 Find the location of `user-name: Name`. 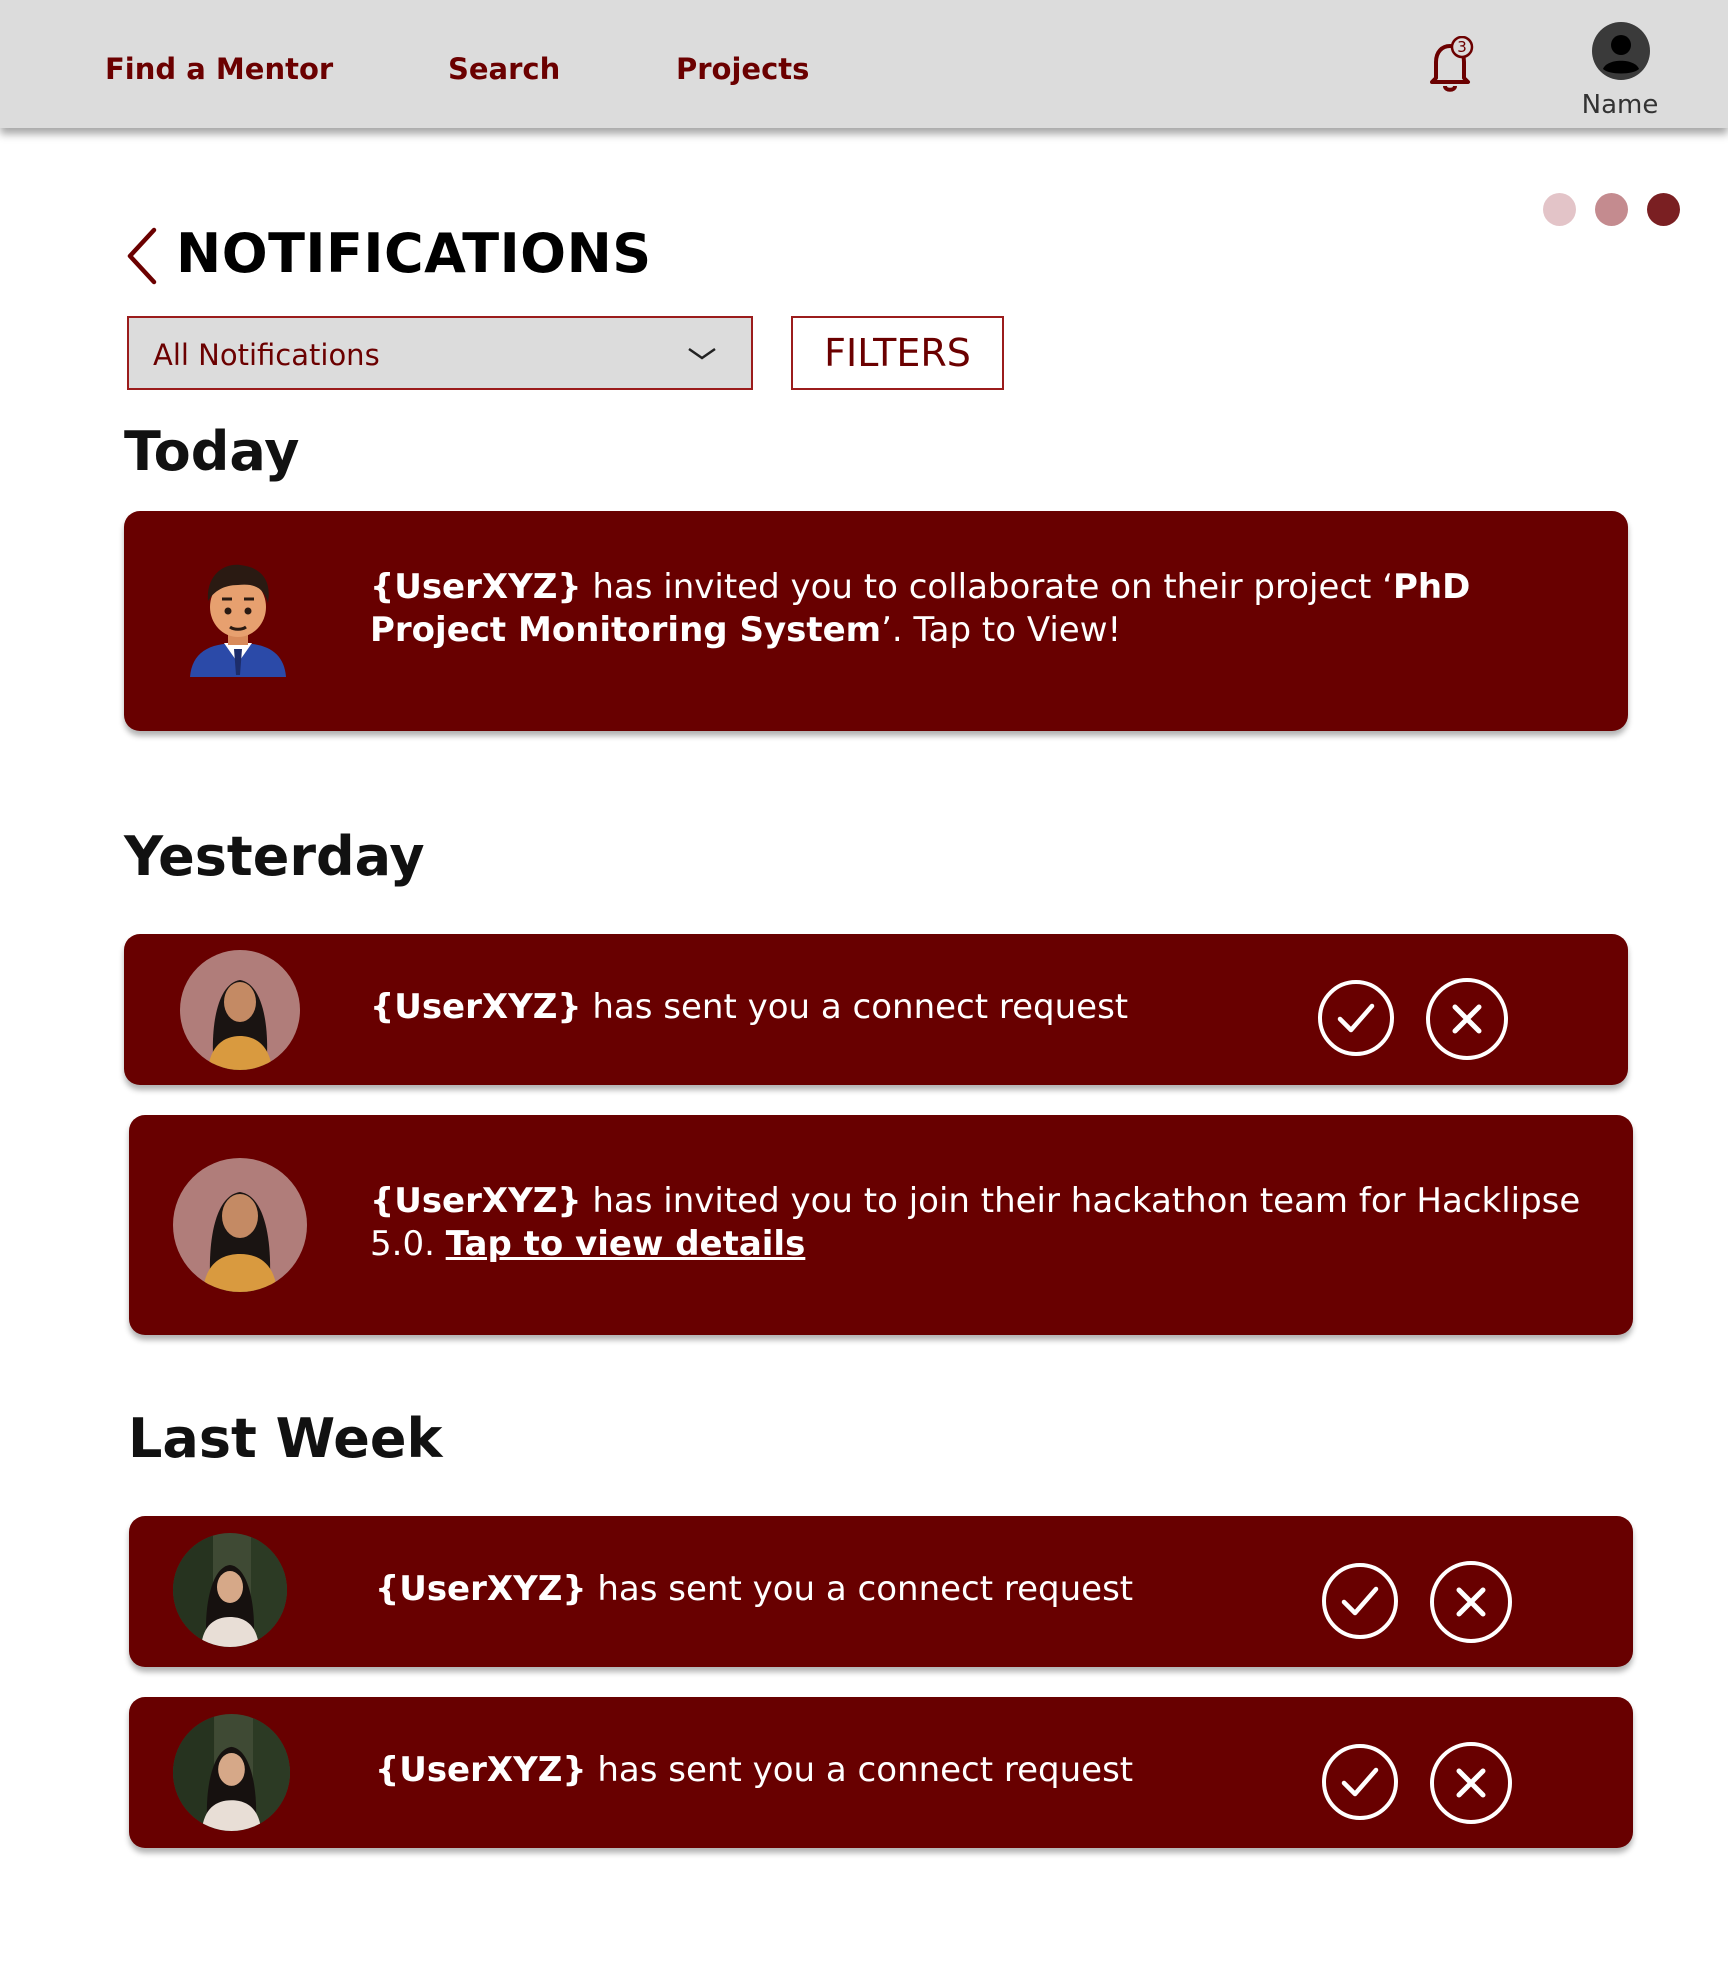

user-name: Name is located at coordinates (1620, 105).